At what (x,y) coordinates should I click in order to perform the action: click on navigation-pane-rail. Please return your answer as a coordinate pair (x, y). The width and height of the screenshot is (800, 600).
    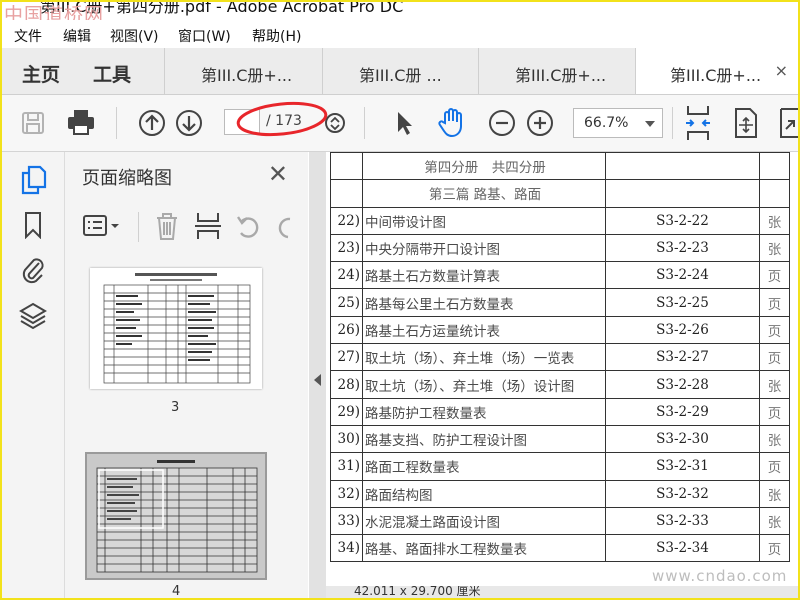
    Looking at the image, I should click on (33, 375).